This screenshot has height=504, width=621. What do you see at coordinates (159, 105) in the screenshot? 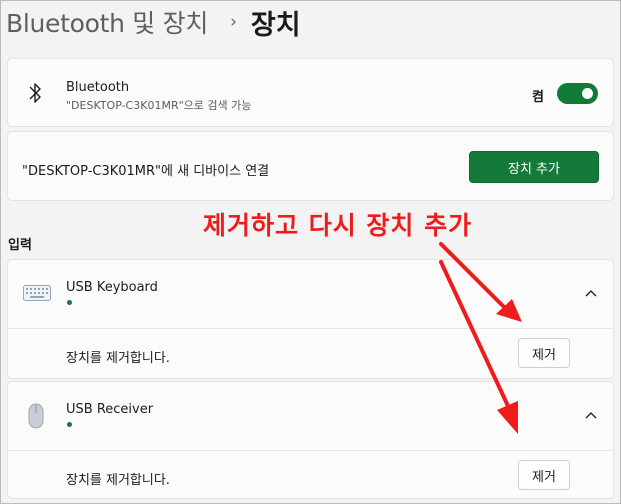
I see `bluetooth-subtitle: "DESKTOP-C3K01MR"으로 검색 가능` at bounding box center [159, 105].